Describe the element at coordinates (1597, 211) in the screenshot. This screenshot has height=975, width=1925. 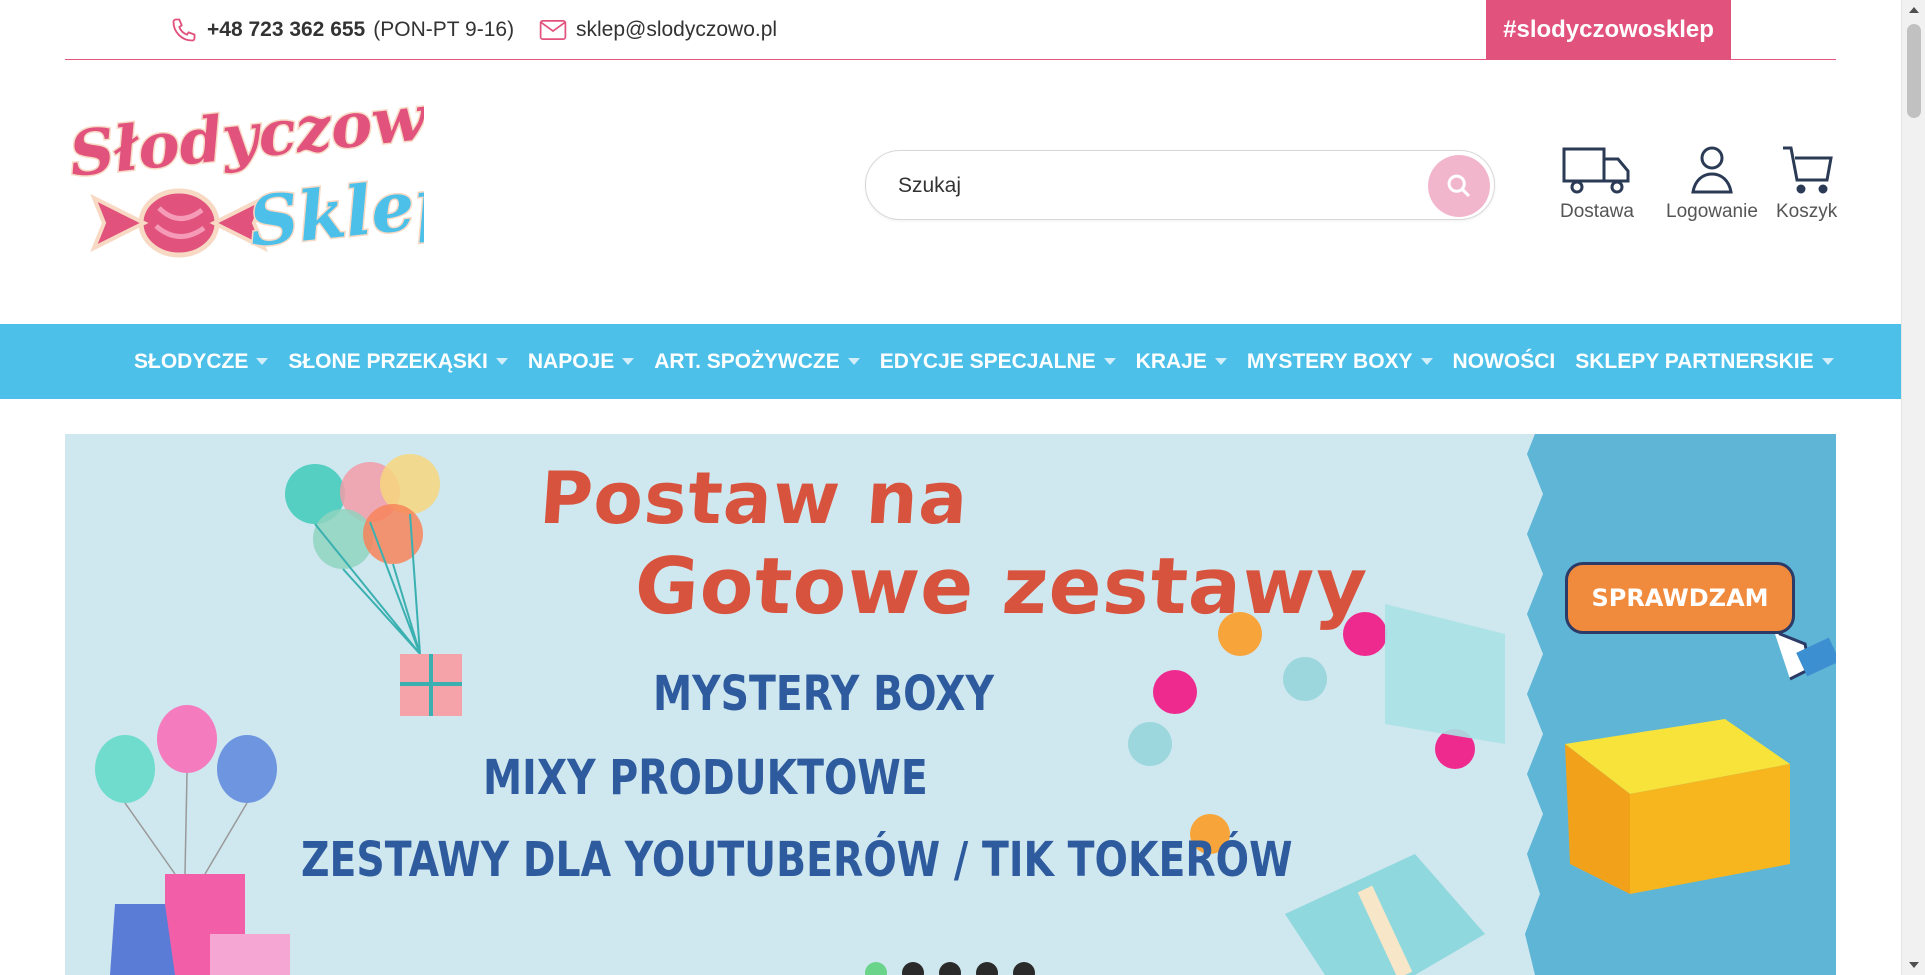
I see `delivery-label: Dostawa` at that location.